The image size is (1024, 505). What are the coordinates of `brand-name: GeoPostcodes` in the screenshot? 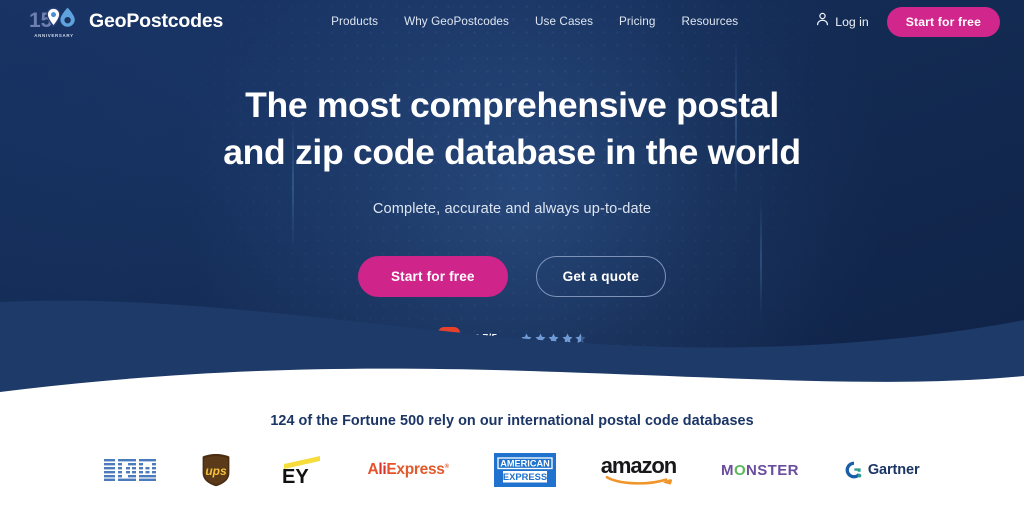 It's located at (156, 21).